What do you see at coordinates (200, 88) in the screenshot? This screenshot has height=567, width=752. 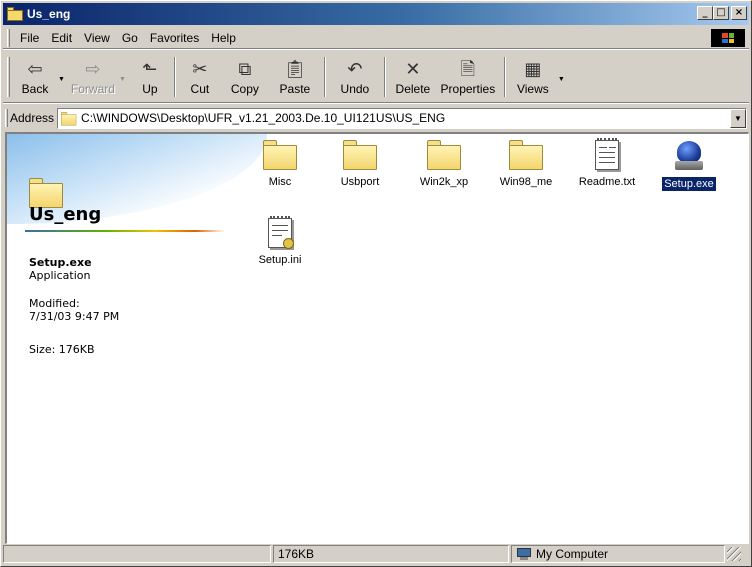 I see `cut-label: Cut` at bounding box center [200, 88].